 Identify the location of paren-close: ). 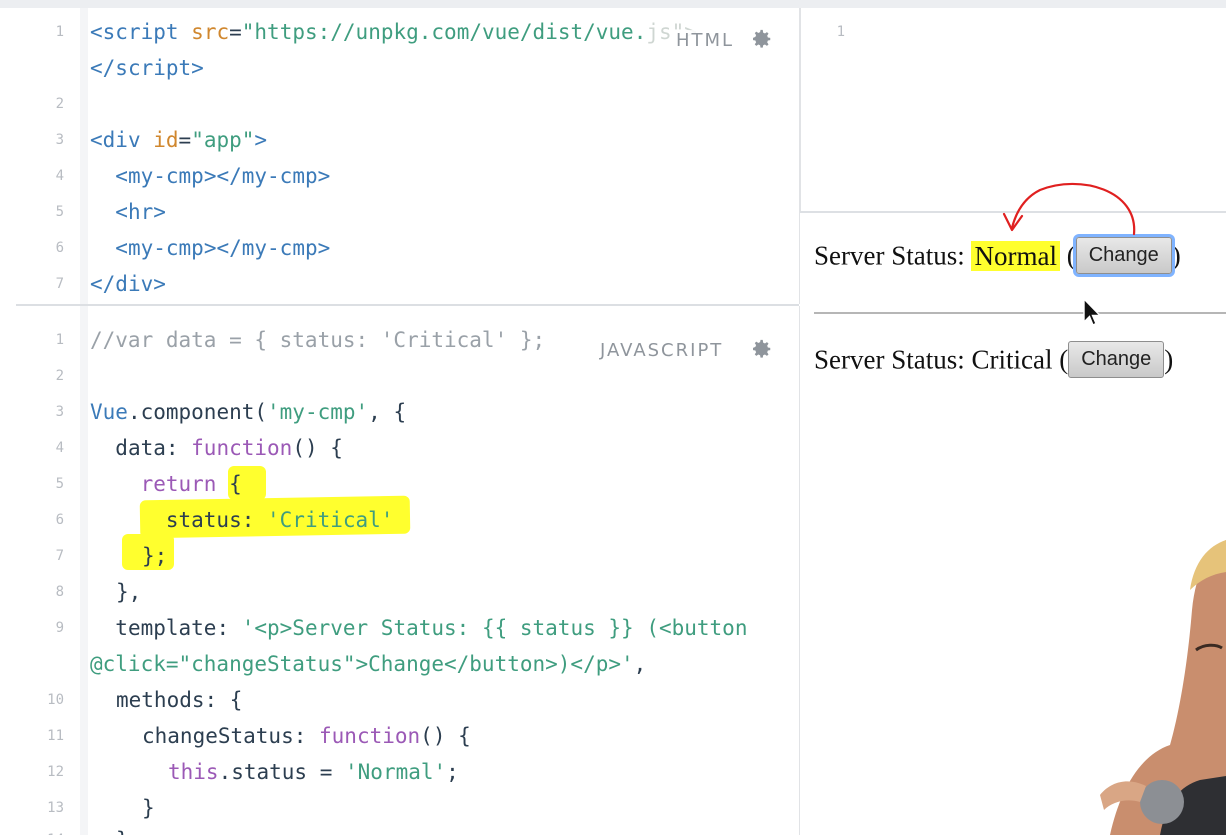
(1169, 359).